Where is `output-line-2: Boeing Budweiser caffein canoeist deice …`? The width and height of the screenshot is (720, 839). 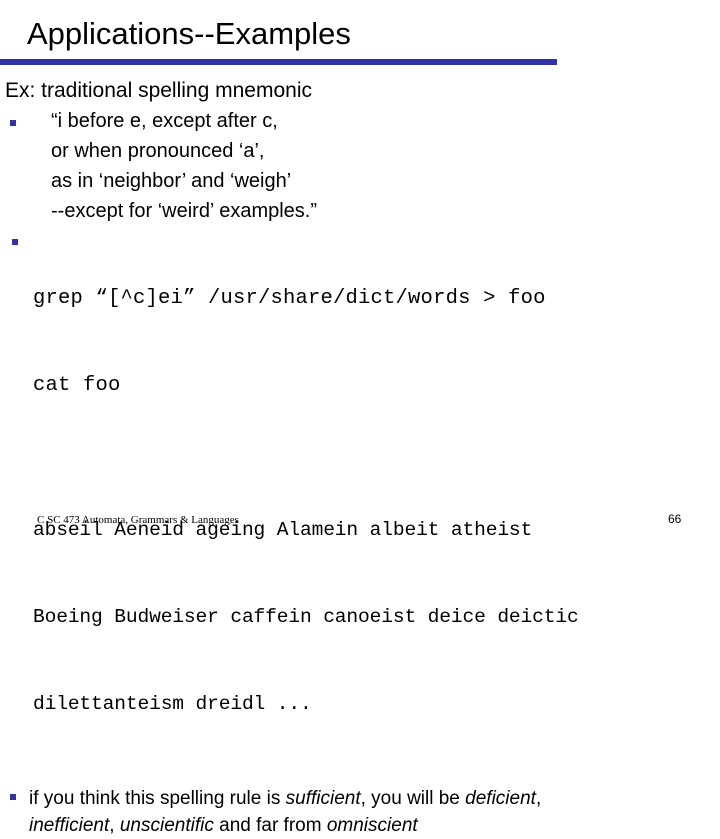
output-line-2: Boeing Budweiser caffein canoeist deice … is located at coordinates (306, 617).